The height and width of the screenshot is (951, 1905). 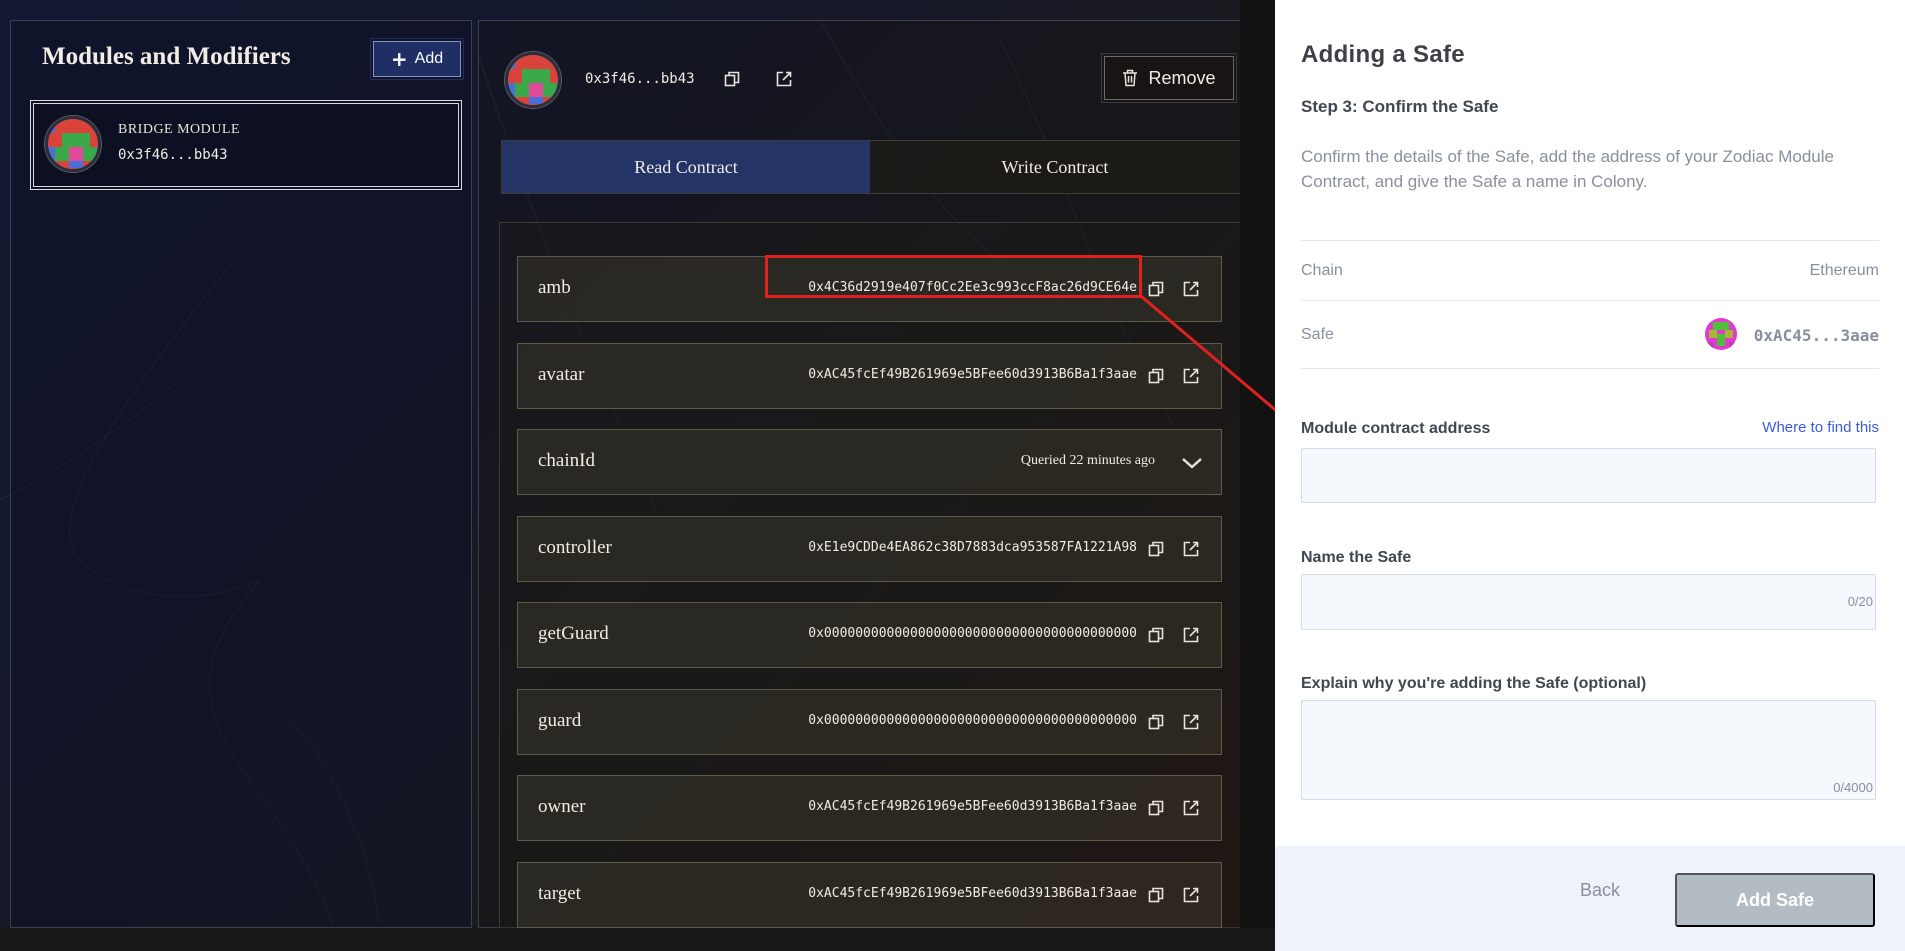 What do you see at coordinates (1400, 106) in the screenshot?
I see `step-title: Step 3: Confirm the Safe` at bounding box center [1400, 106].